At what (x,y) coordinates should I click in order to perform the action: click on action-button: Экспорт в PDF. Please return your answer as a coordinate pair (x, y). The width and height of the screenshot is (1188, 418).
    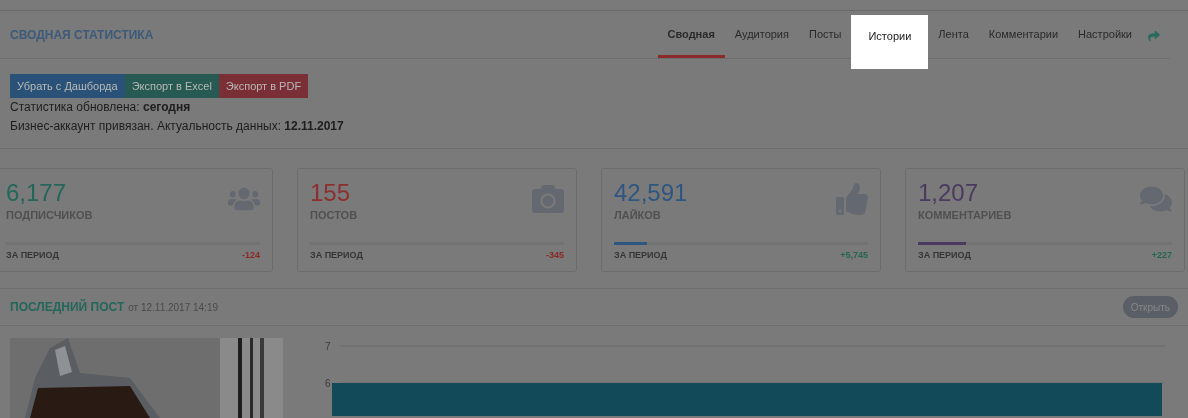
    Looking at the image, I should click on (263, 86).